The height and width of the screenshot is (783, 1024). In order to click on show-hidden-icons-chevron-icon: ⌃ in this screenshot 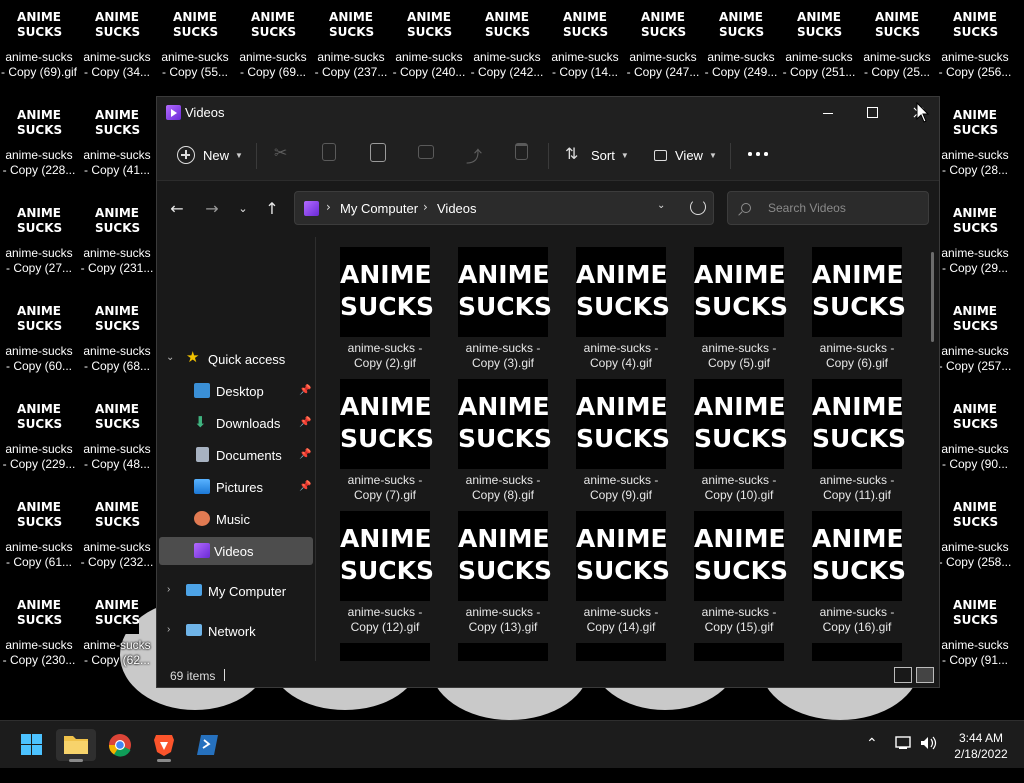, I will do `click(872, 759)`.